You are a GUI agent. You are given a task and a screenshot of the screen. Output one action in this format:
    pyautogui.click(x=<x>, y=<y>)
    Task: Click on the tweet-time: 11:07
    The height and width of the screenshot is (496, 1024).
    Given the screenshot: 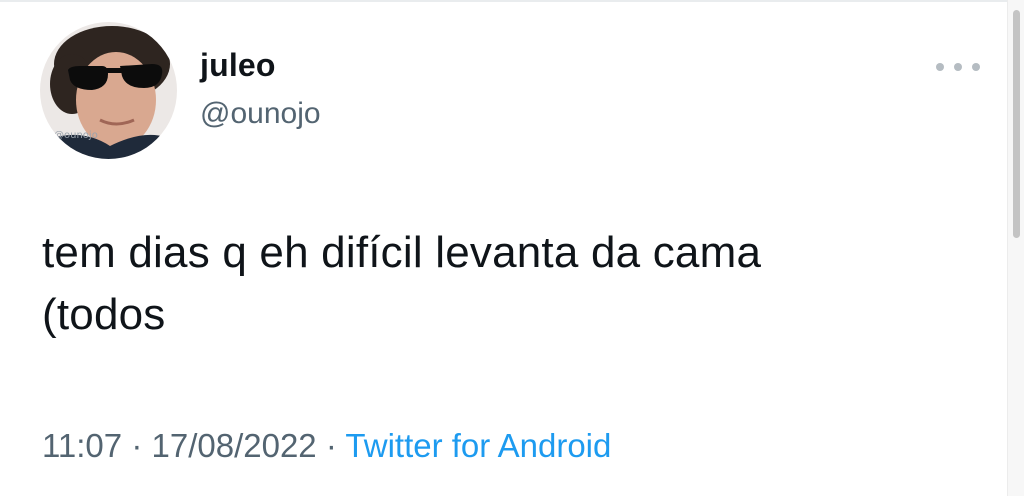 What is the action you would take?
    pyautogui.click(x=82, y=445)
    